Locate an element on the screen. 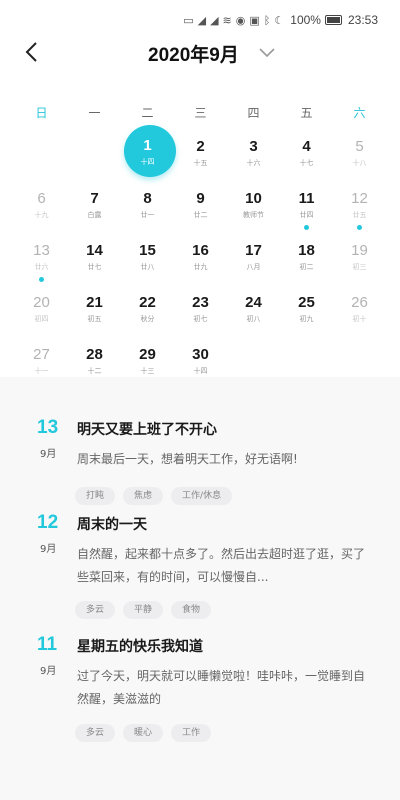 The height and width of the screenshot is (800, 400). entry-tags: 打盹 焦虑 工作/休息 is located at coordinates (154, 496).